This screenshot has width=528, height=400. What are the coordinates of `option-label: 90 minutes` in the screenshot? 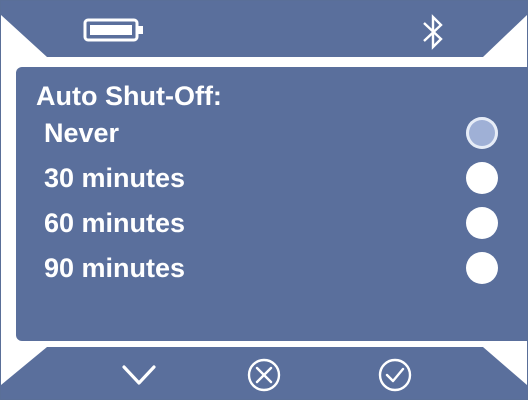 It's located at (115, 268).